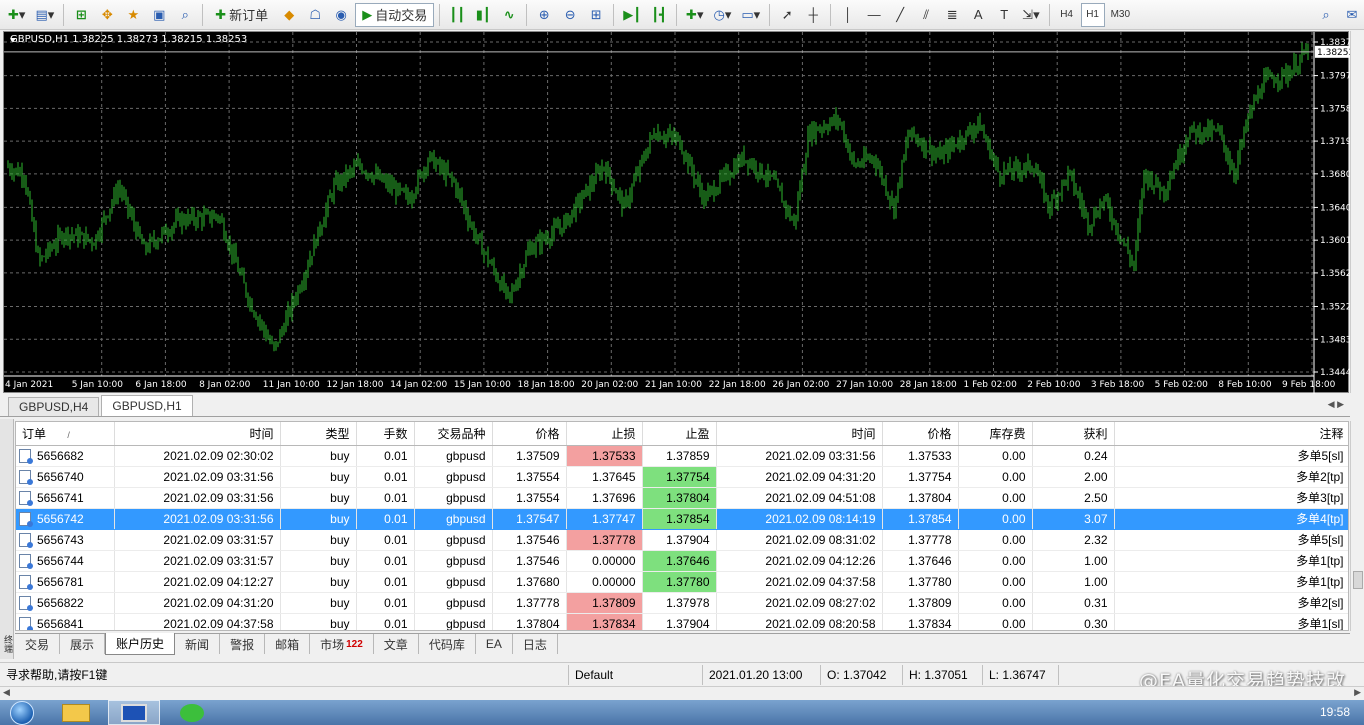 The width and height of the screenshot is (1364, 725). Describe the element at coordinates (604, 498) in the screenshot. I see `table-cell: 1.37696` at that location.